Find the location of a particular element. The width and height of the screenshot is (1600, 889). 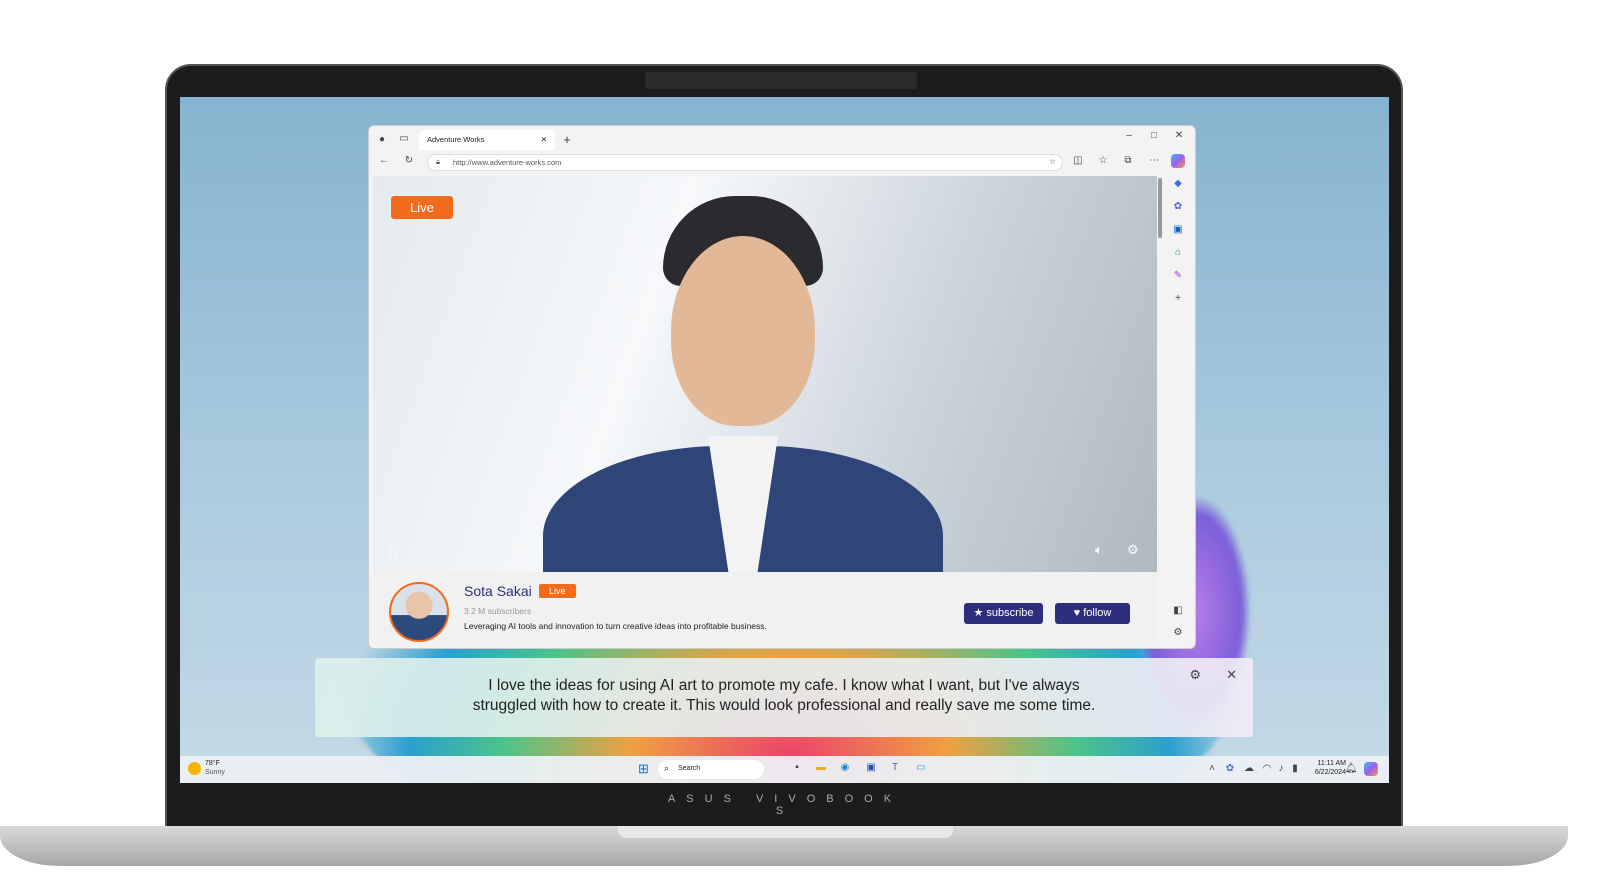

weather-temp: 78°F is located at coordinates (212, 763).